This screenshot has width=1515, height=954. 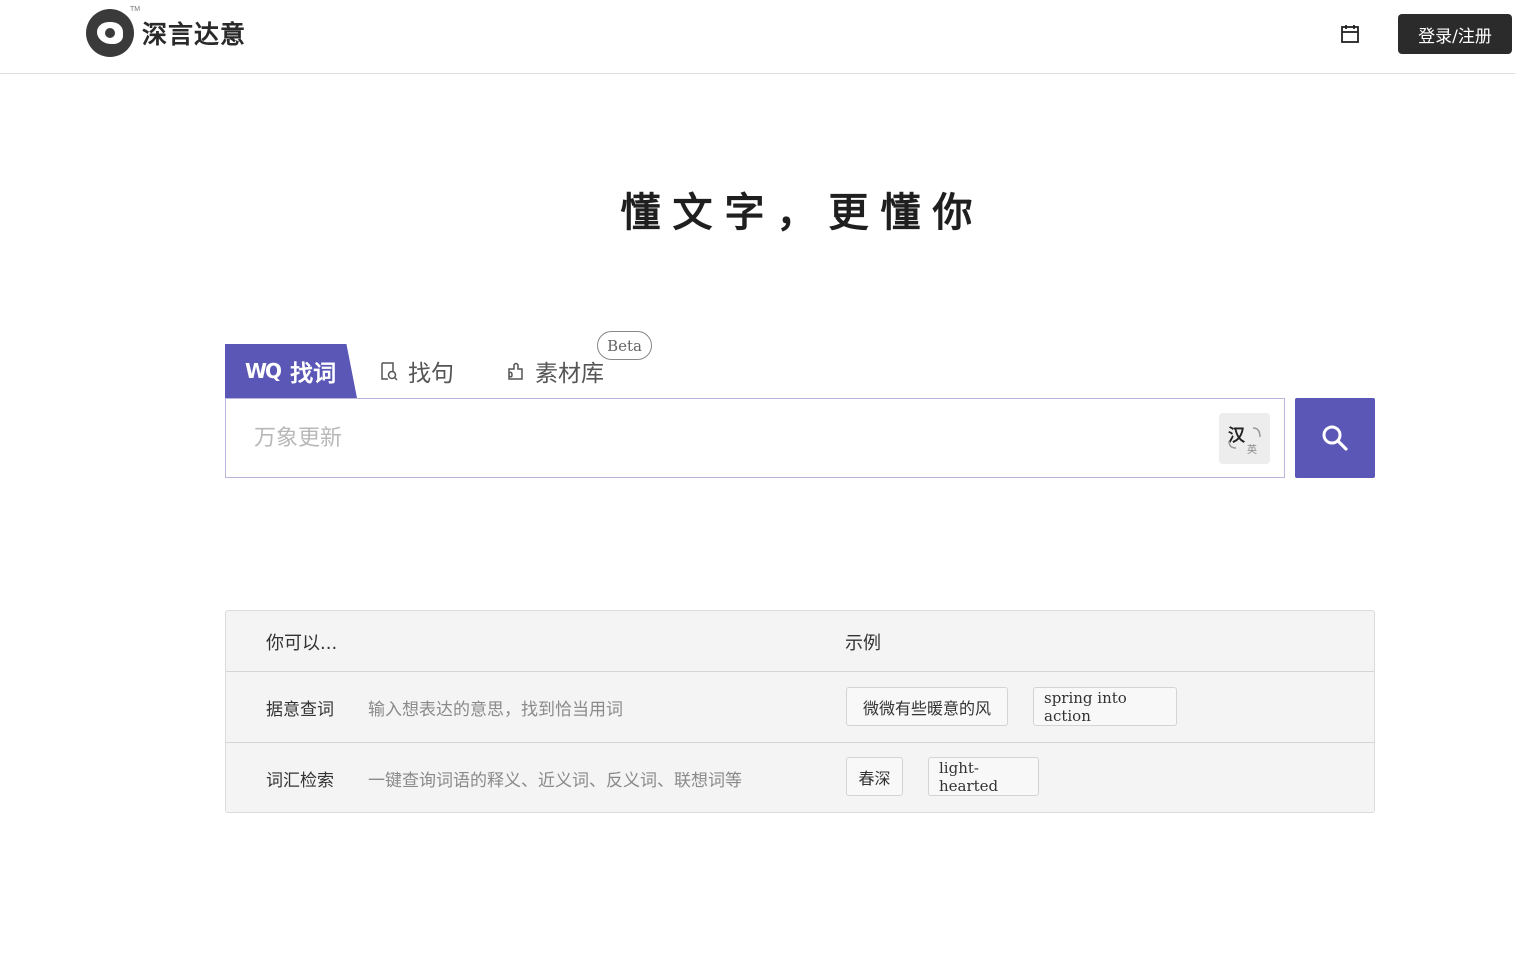 I want to click on beta-badge: Beta, so click(x=624, y=345).